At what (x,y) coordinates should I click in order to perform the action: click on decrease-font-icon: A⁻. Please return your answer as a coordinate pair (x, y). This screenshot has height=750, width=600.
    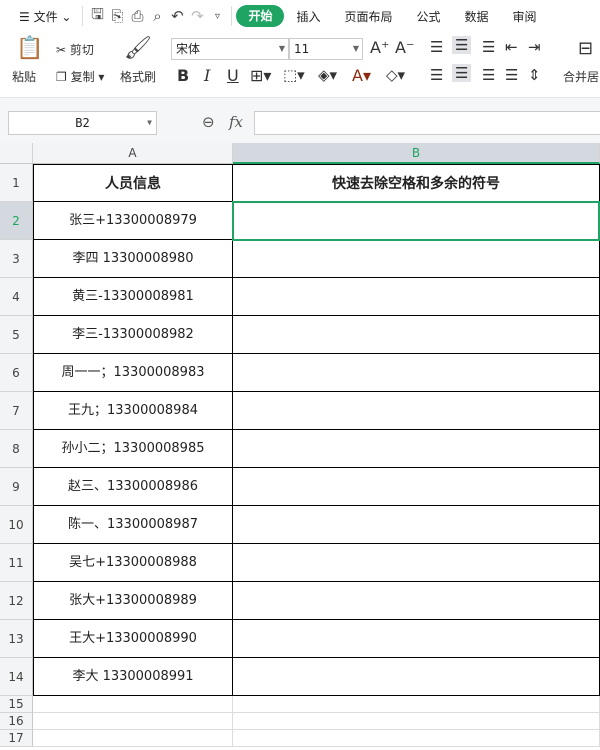
    Looking at the image, I should click on (404, 47).